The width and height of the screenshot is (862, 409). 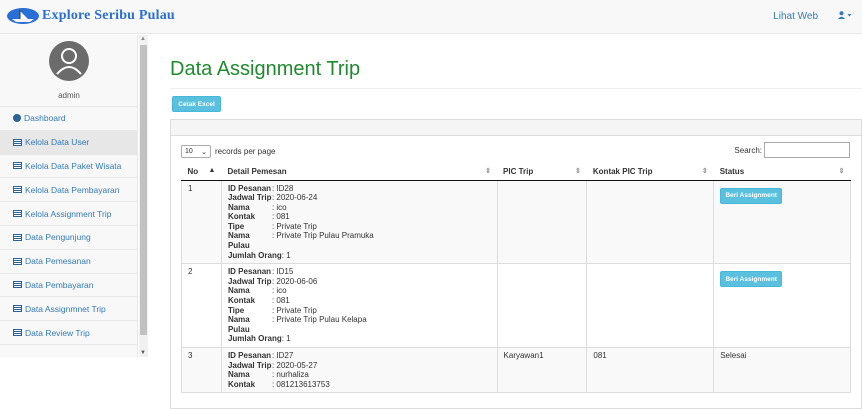 I want to click on sidebar-item-label: Data Pembayaran, so click(x=59, y=284).